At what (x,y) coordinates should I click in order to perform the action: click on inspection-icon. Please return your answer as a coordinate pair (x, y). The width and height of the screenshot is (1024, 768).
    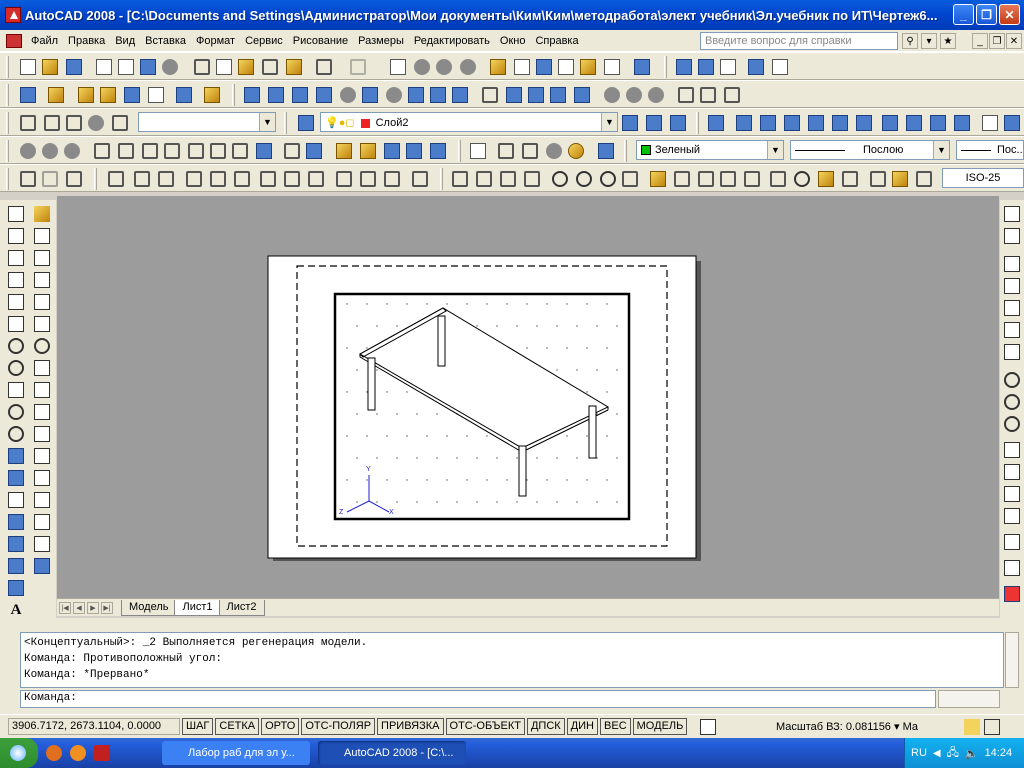
    Looking at the image, I should click on (826, 179).